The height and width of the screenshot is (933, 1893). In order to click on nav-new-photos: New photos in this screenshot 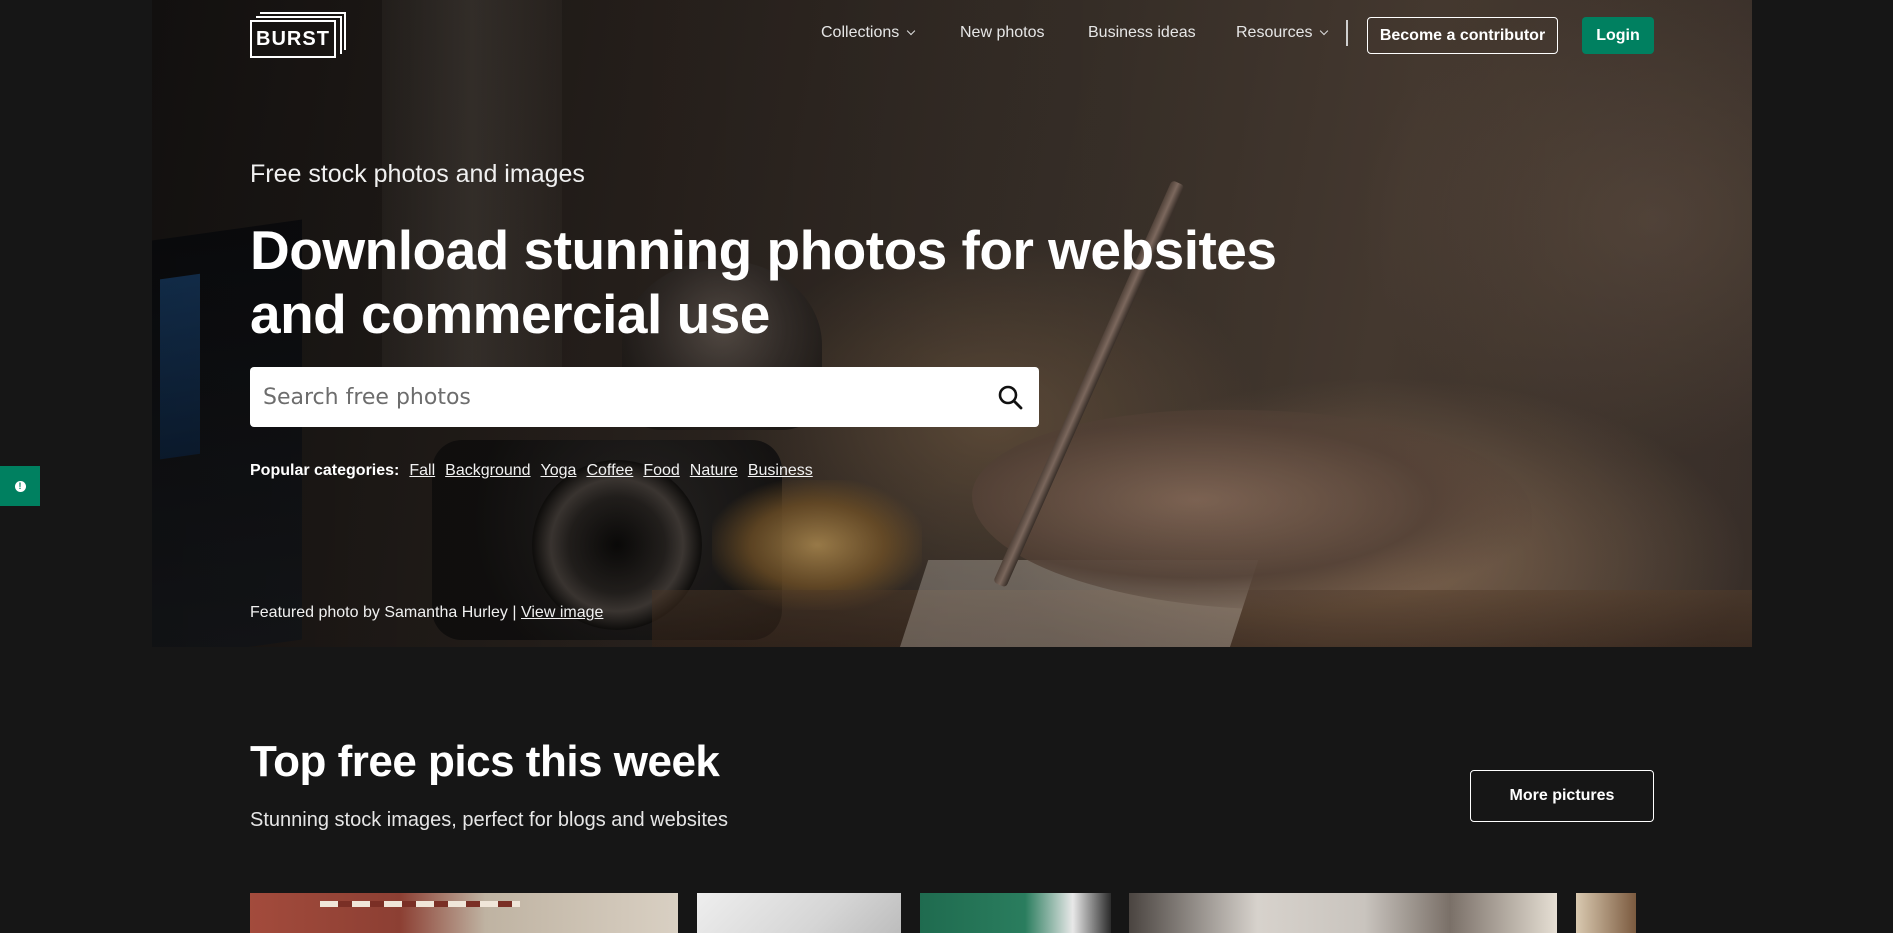, I will do `click(1002, 33)`.